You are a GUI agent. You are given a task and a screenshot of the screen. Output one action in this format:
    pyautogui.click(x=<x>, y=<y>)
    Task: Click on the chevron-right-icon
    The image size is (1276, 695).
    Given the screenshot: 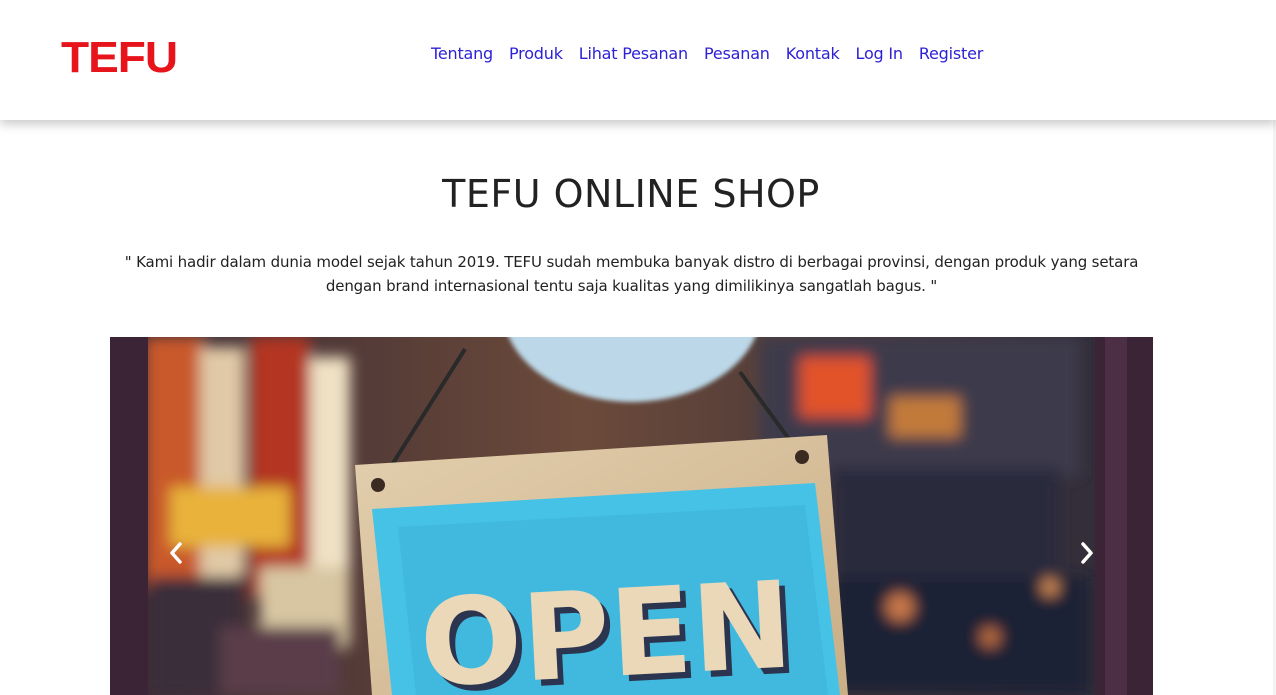 What is the action you would take?
    pyautogui.click(x=1087, y=553)
    